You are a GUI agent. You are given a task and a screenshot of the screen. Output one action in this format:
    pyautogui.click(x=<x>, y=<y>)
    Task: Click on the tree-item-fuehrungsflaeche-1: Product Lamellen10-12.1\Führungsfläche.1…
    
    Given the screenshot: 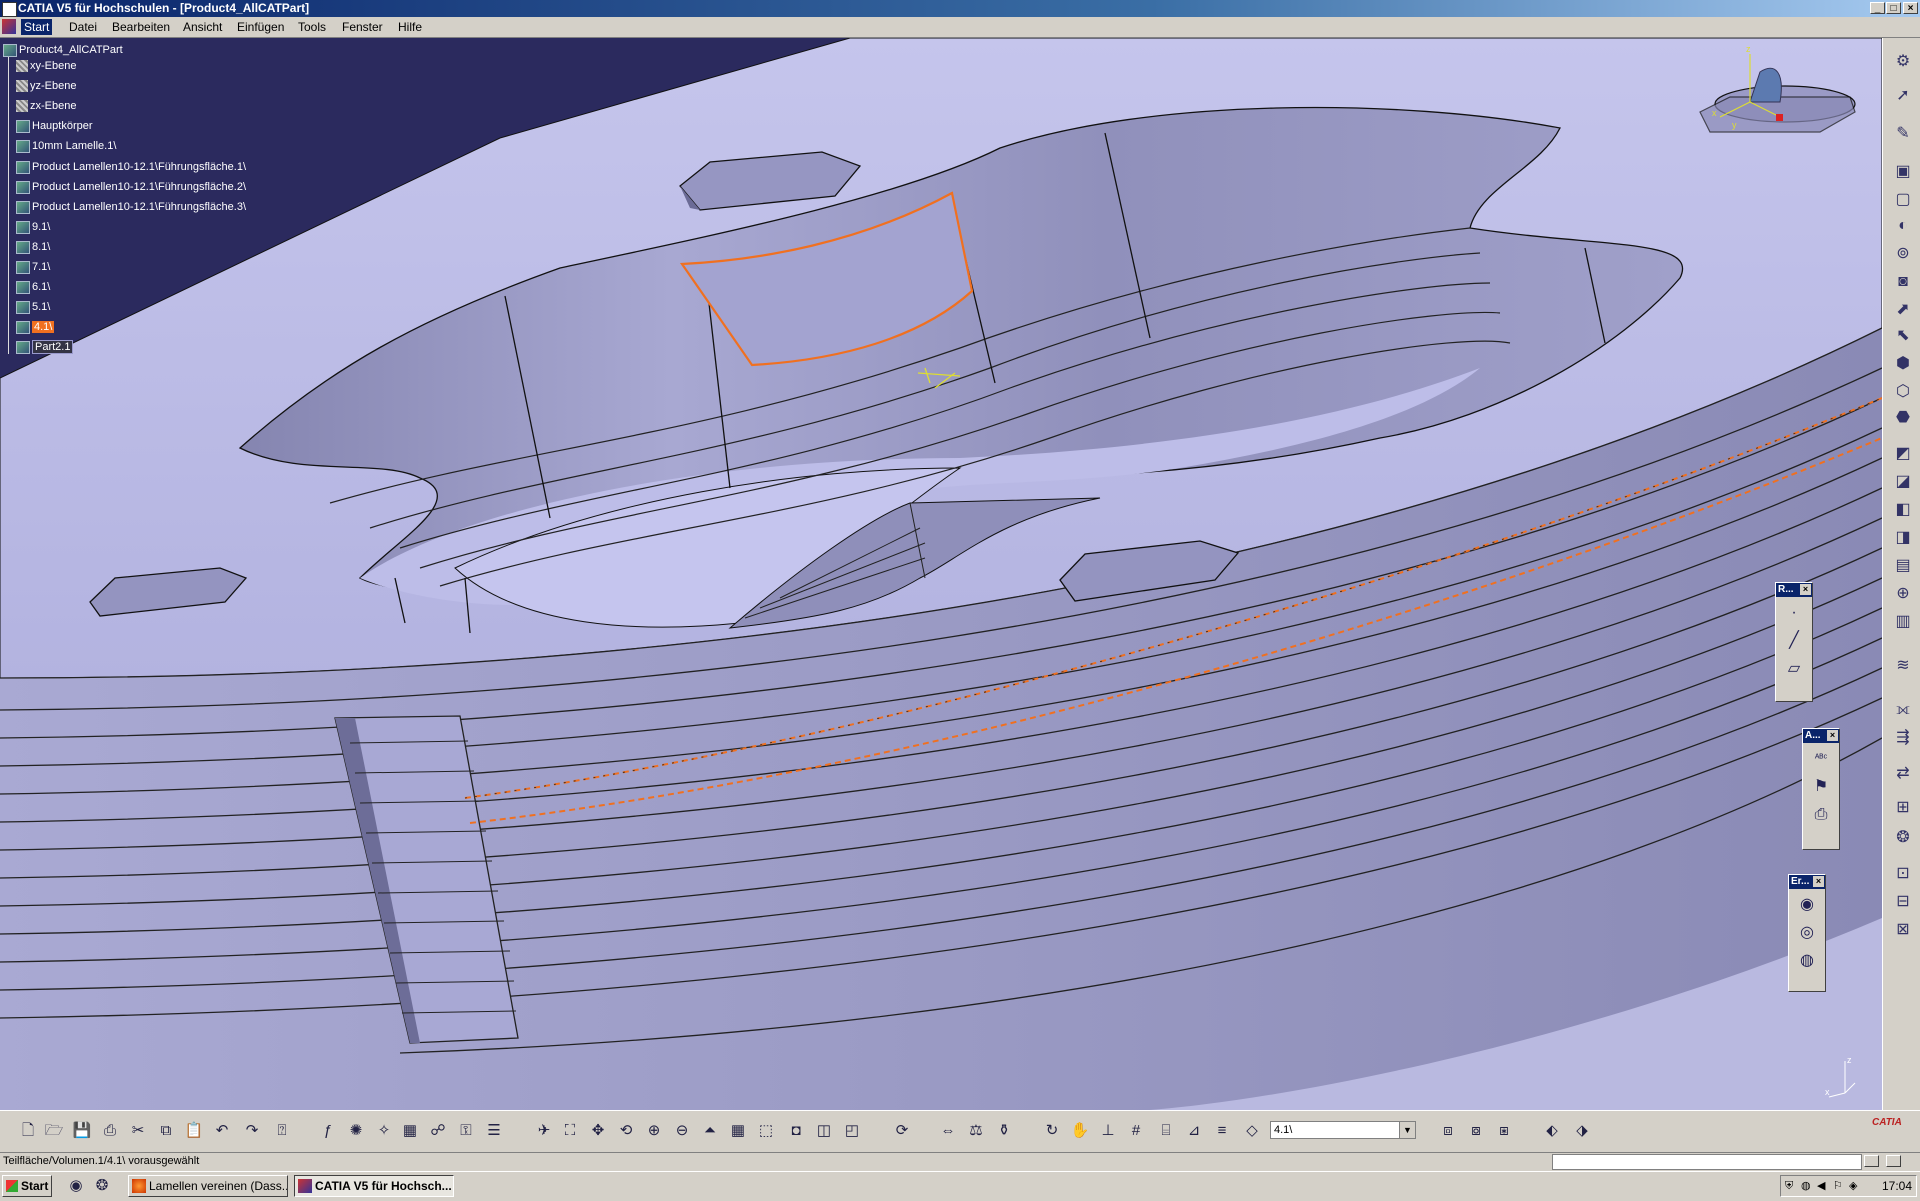 What is the action you would take?
    pyautogui.click(x=131, y=167)
    